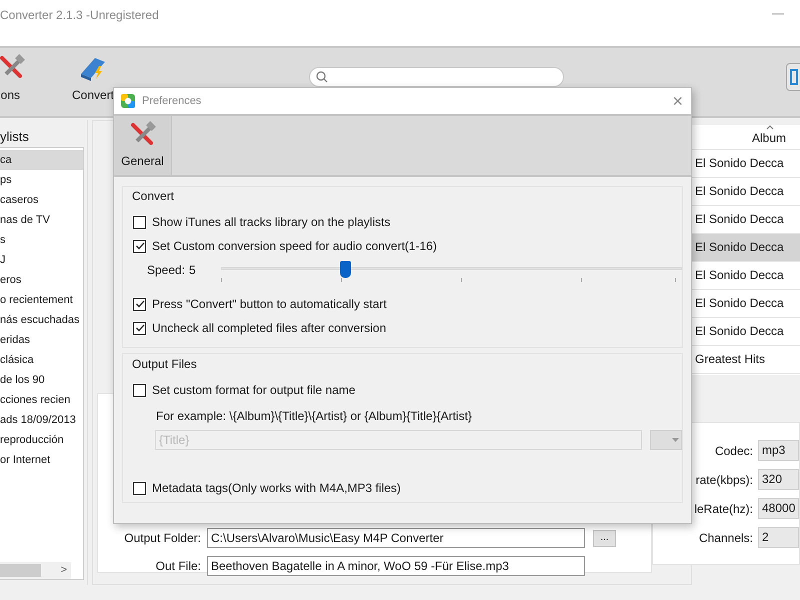  What do you see at coordinates (79, 15) in the screenshot?
I see `window-title: Converter 2.1.3 -Unregistered` at bounding box center [79, 15].